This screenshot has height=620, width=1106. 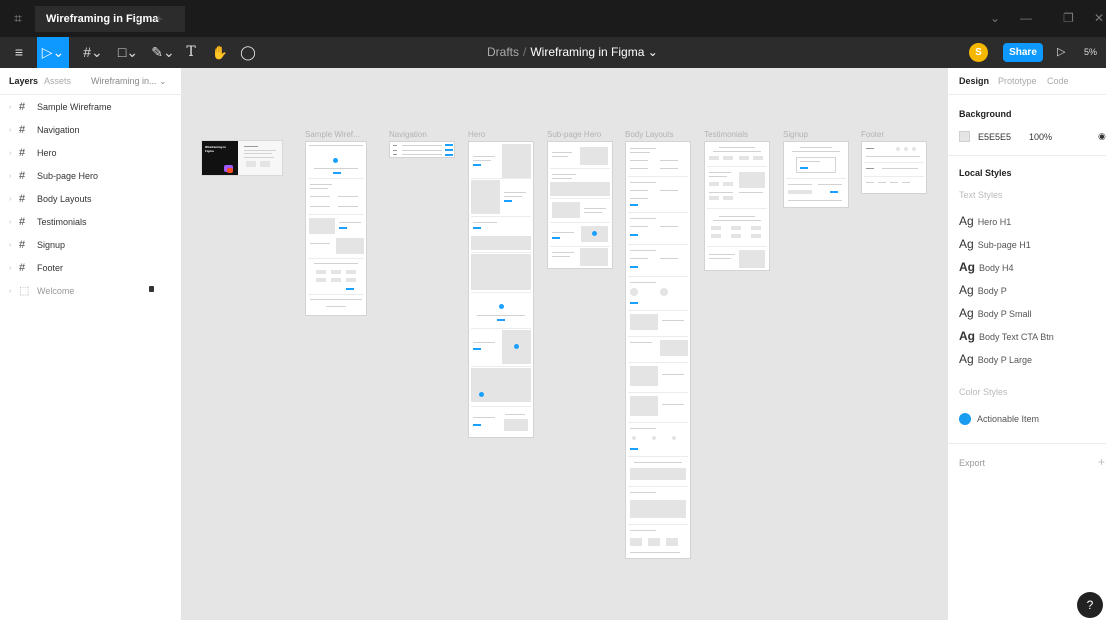 I want to click on frame-sub-page-hero, so click(x=580, y=205).